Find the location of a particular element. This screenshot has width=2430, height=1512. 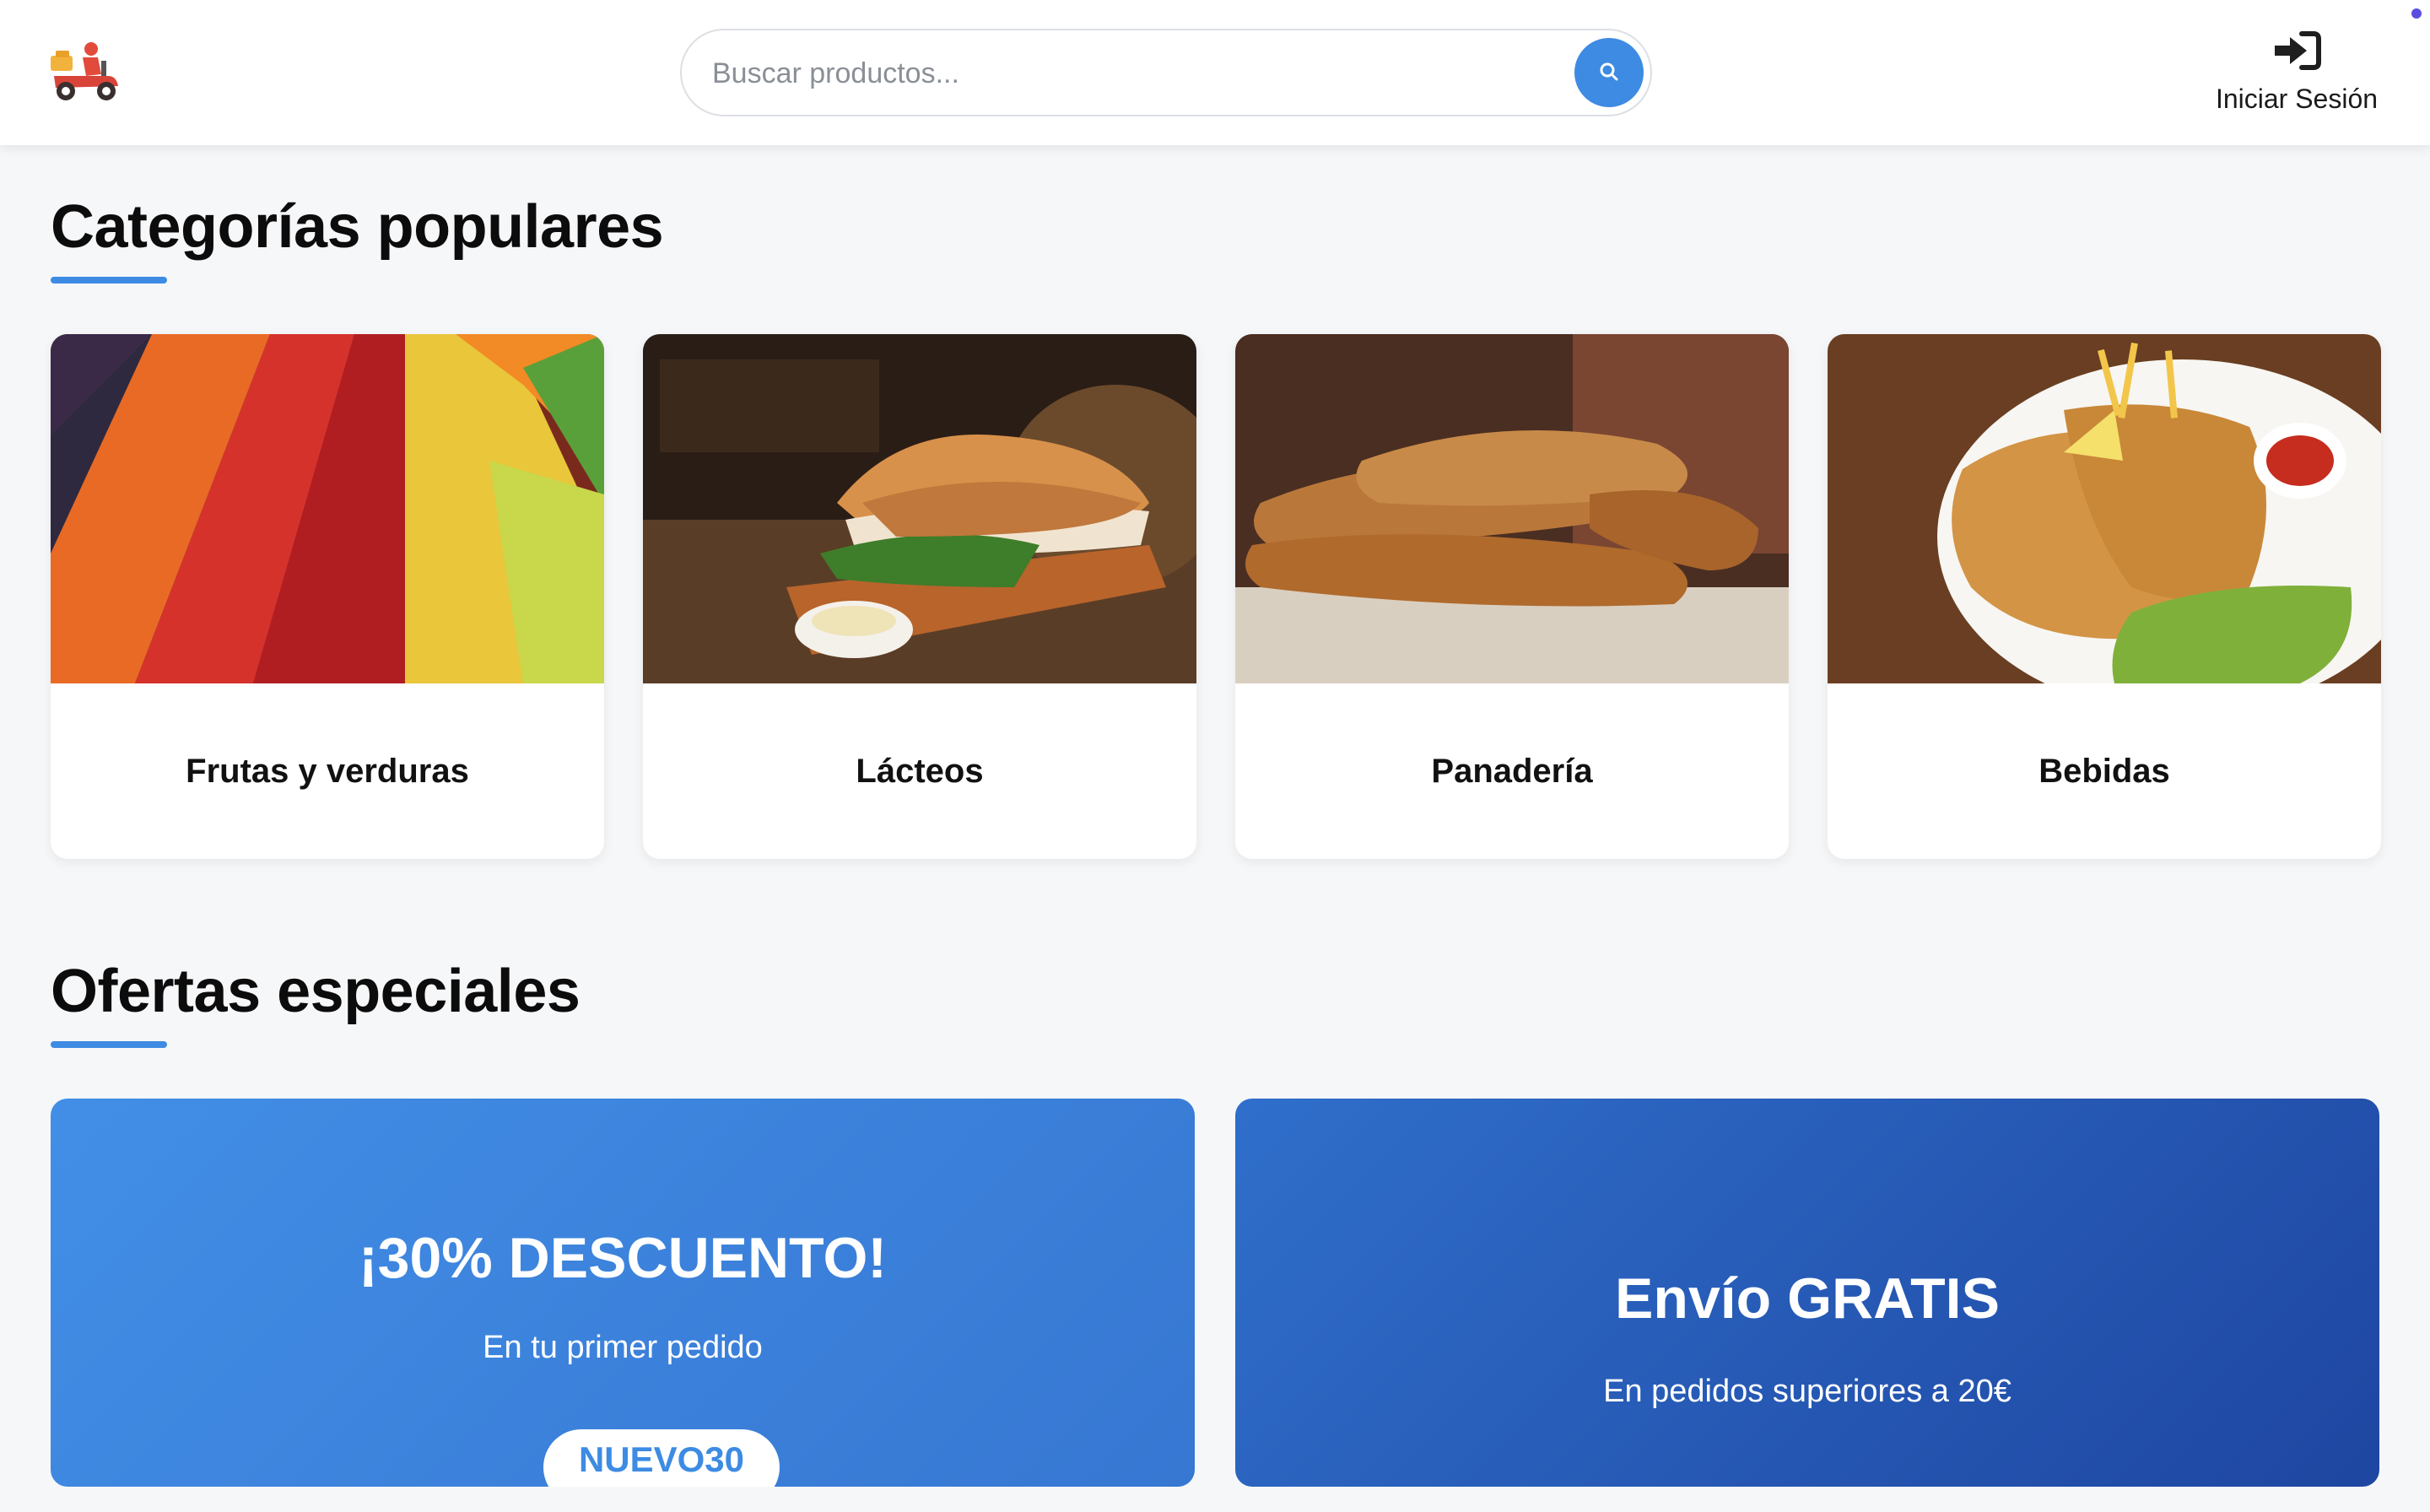

offers-title: Ofertas especiales is located at coordinates (315, 991).